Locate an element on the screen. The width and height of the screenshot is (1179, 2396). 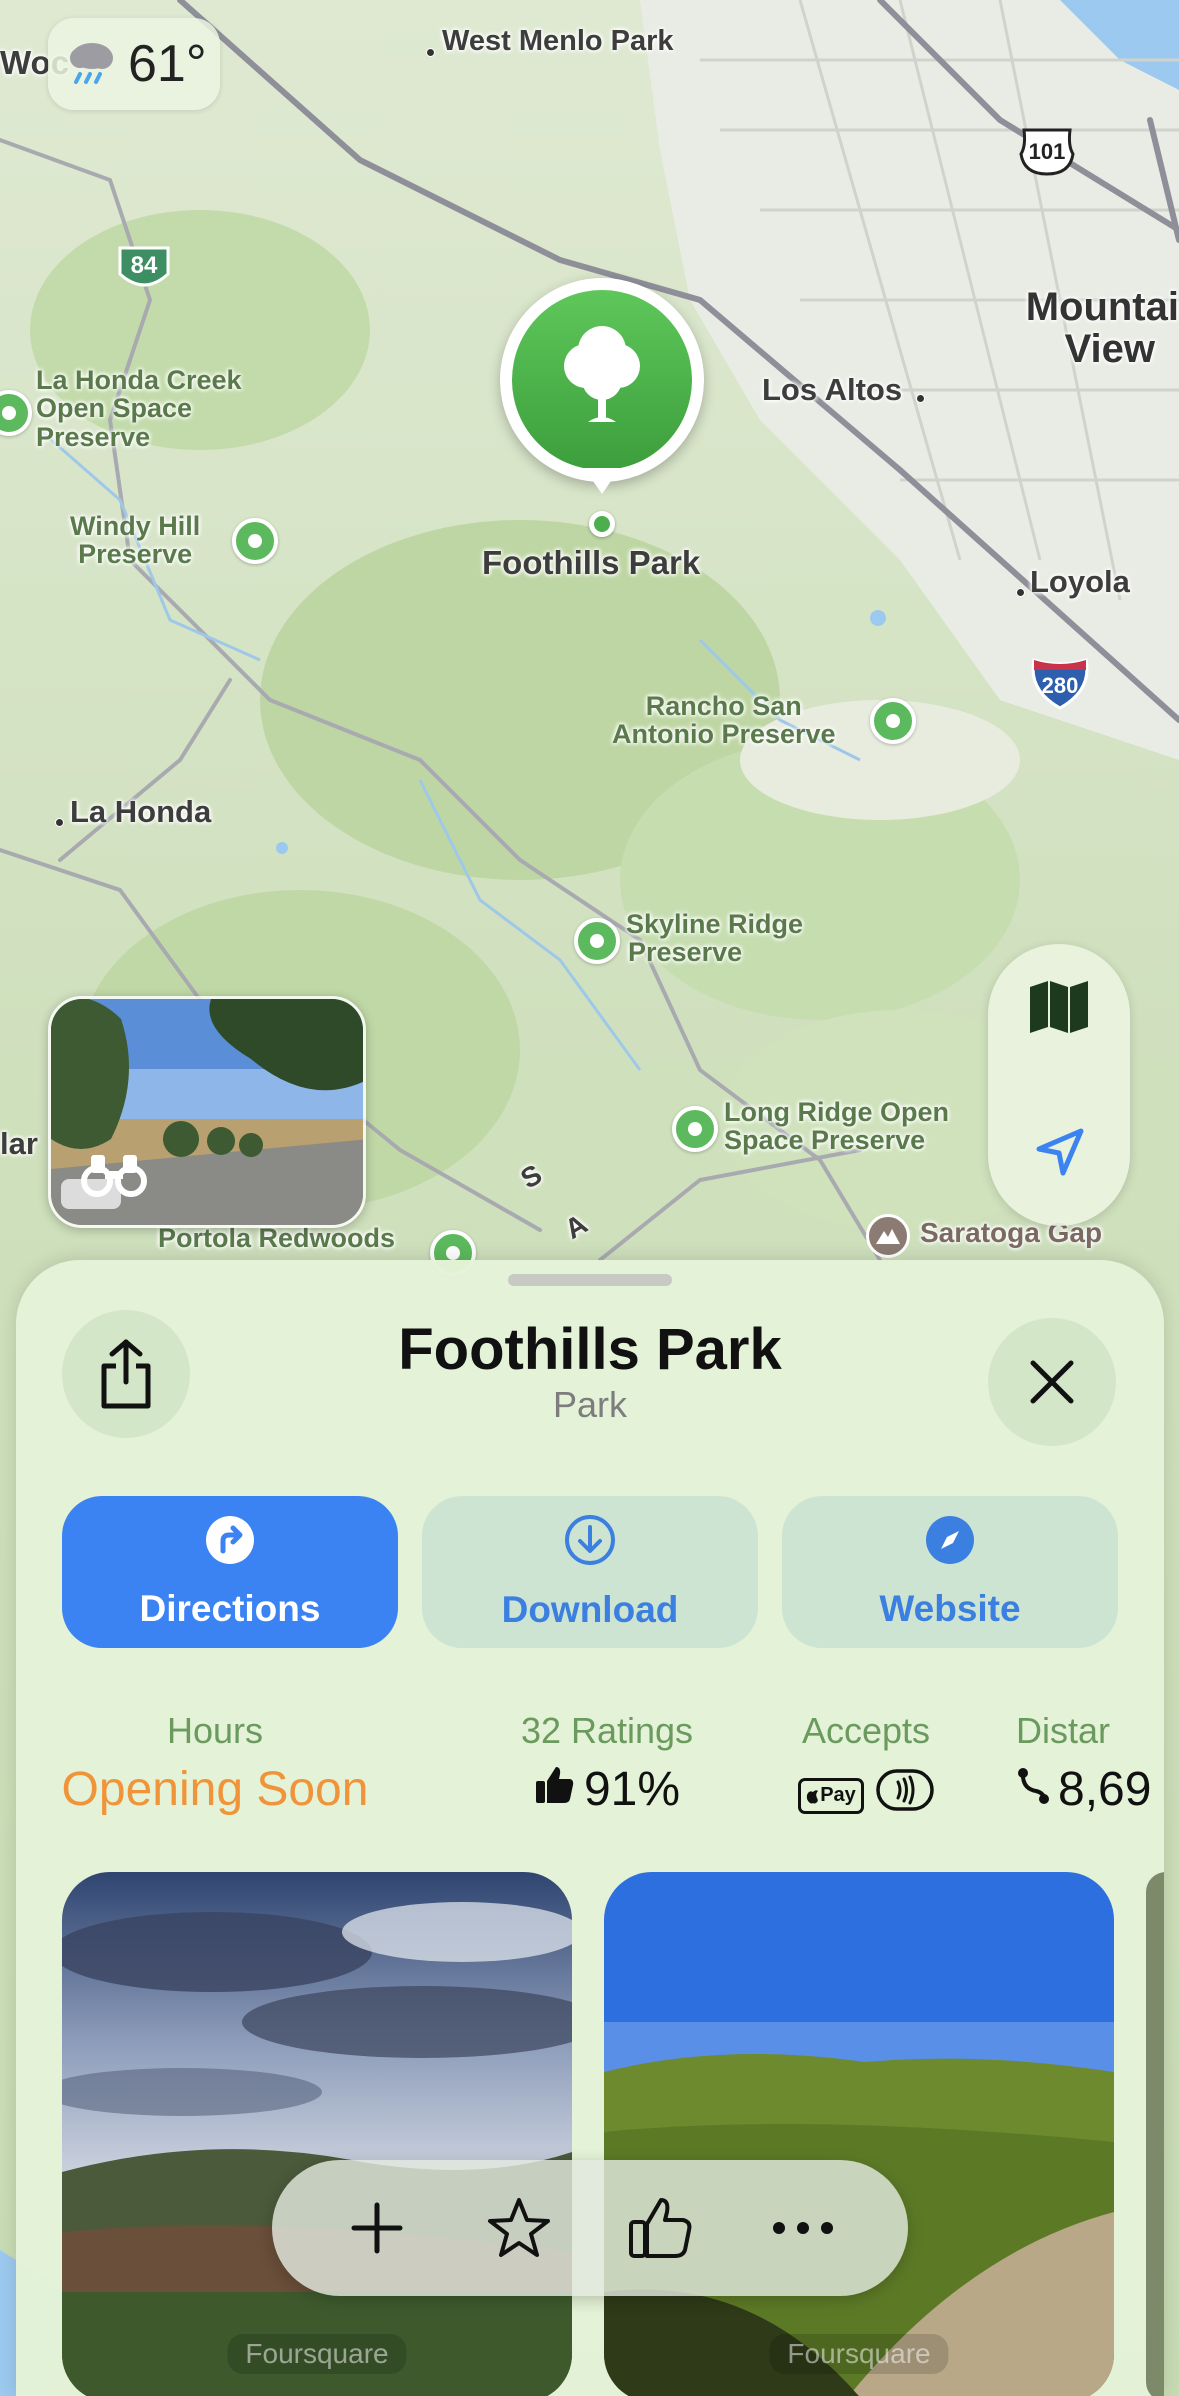
park-dot-long-ridge is located at coordinates (695, 1129).